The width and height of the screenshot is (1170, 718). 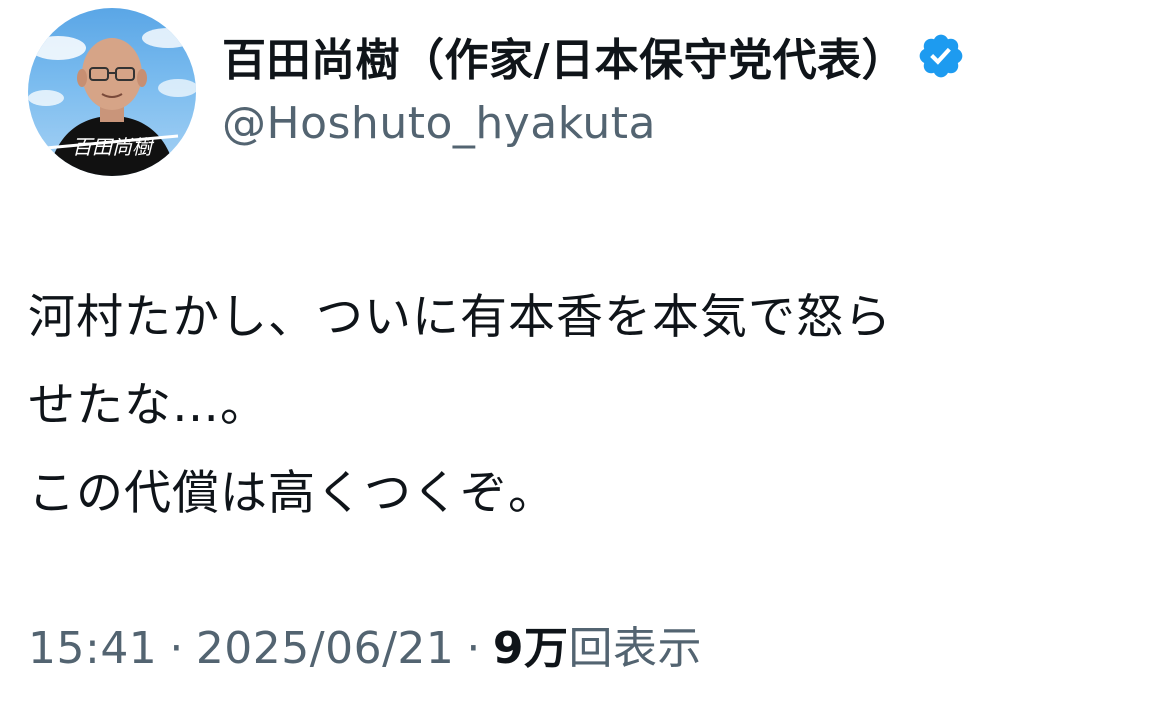 What do you see at coordinates (292, 493) in the screenshot?
I see `tweet-text-line: この代償は高くつくぞ。` at bounding box center [292, 493].